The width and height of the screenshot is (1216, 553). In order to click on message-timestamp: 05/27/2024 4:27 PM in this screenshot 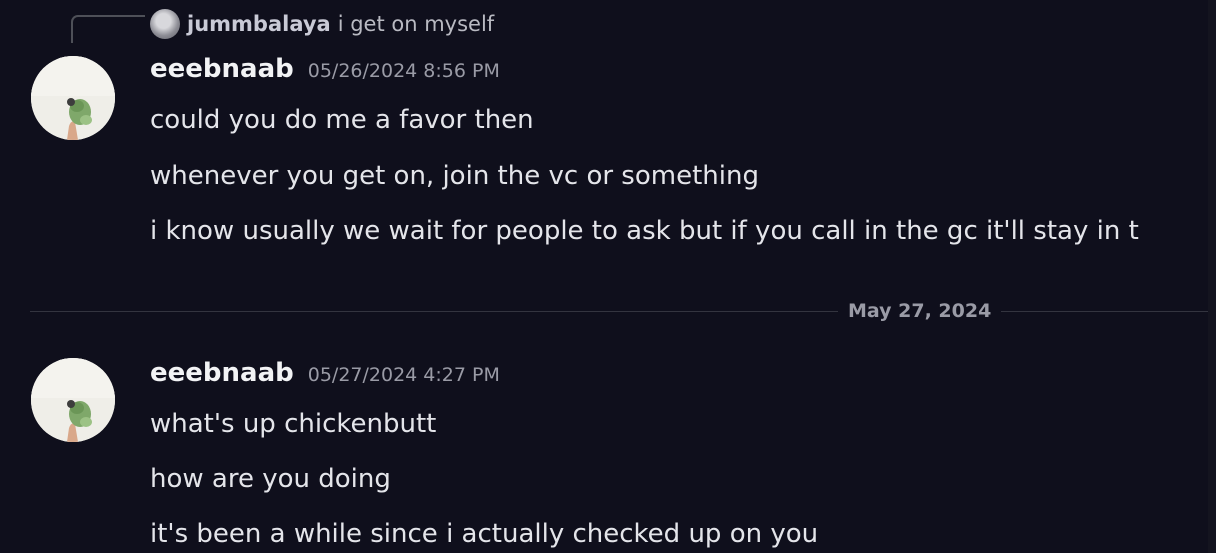, I will do `click(404, 375)`.